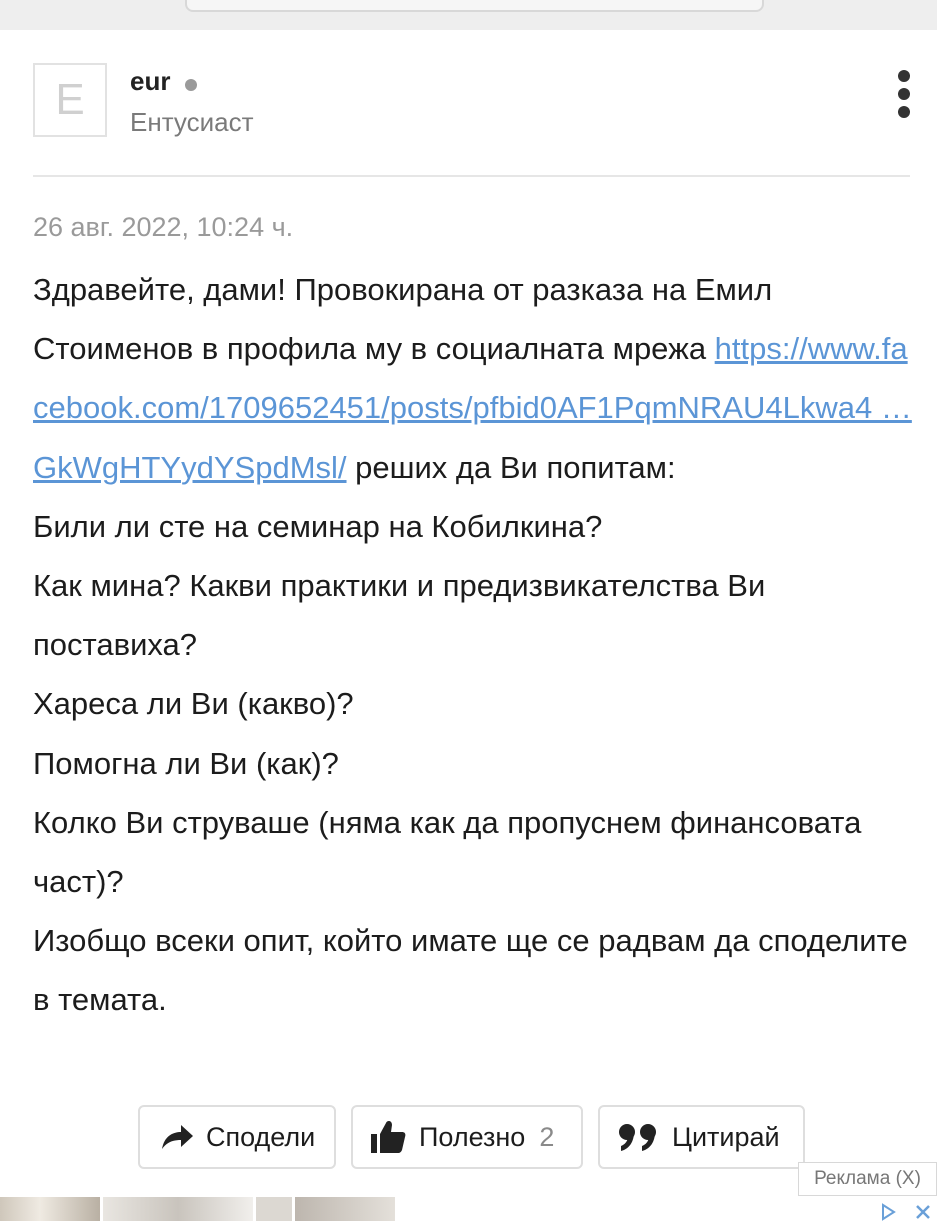  I want to click on useful-label: Полезно, so click(472, 1136).